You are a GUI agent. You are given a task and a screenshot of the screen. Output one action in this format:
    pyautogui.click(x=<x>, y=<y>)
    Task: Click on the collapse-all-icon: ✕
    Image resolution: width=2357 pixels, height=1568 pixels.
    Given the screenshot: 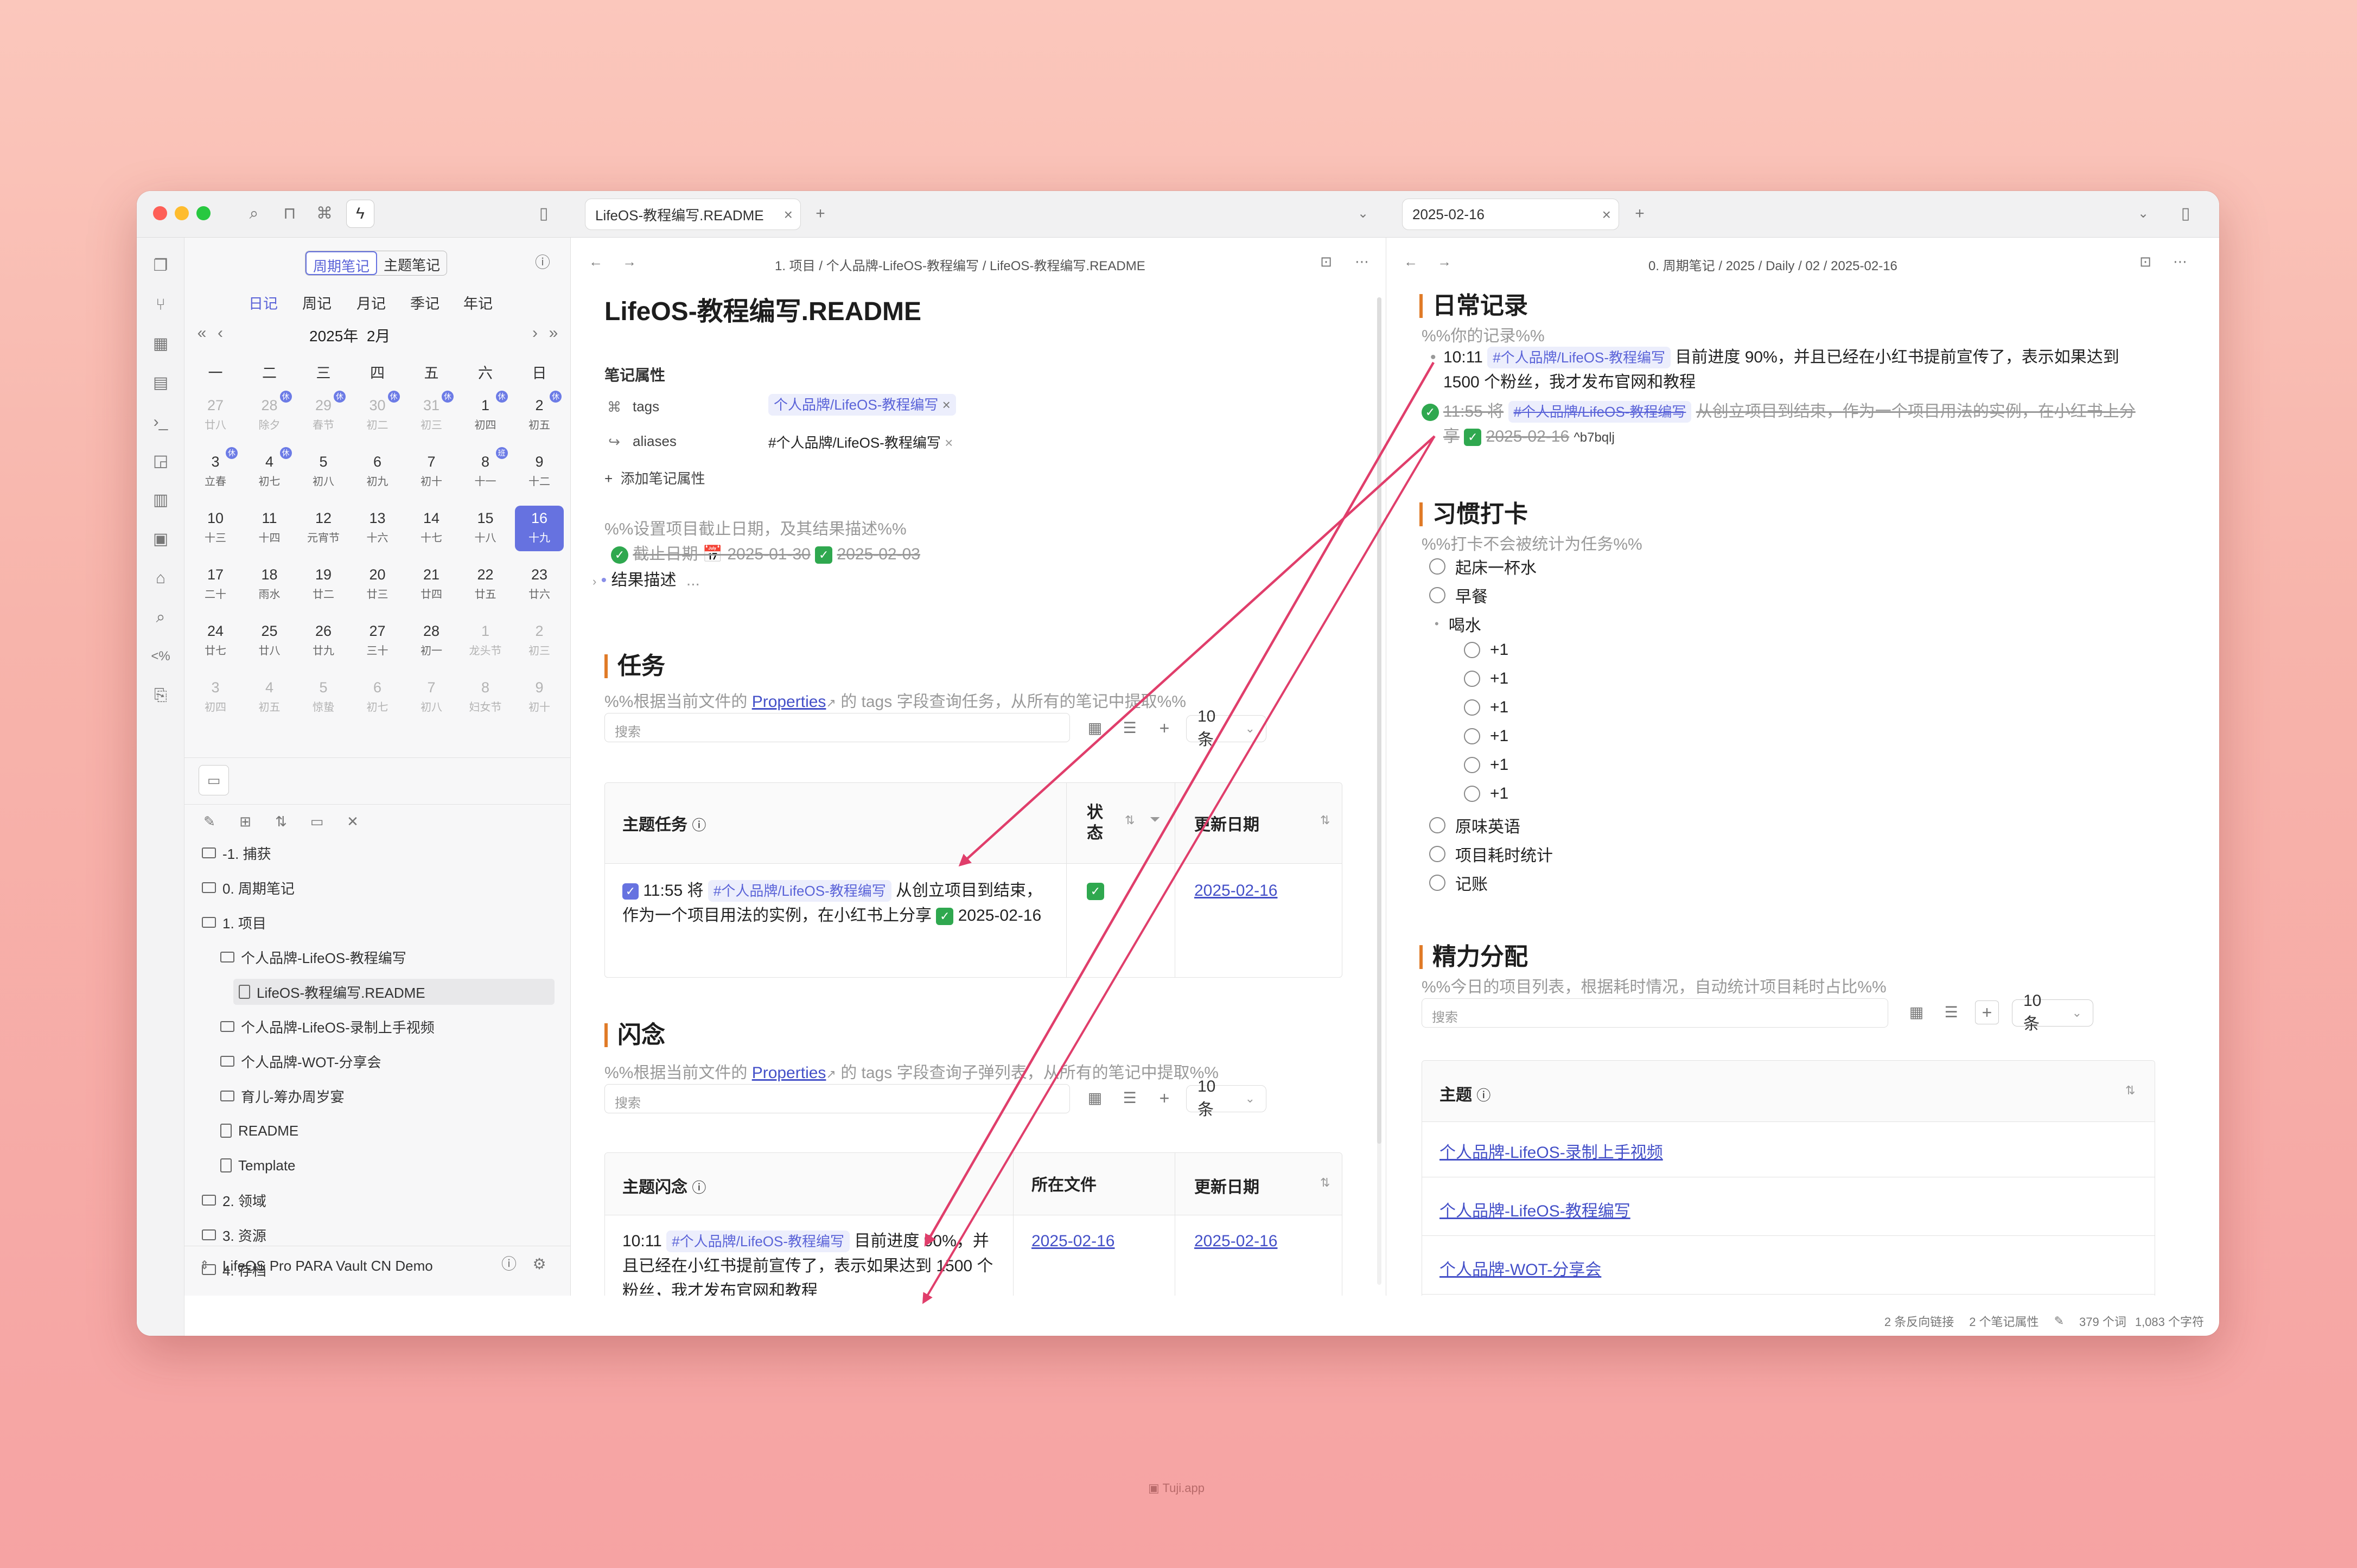 What is the action you would take?
    pyautogui.click(x=353, y=821)
    